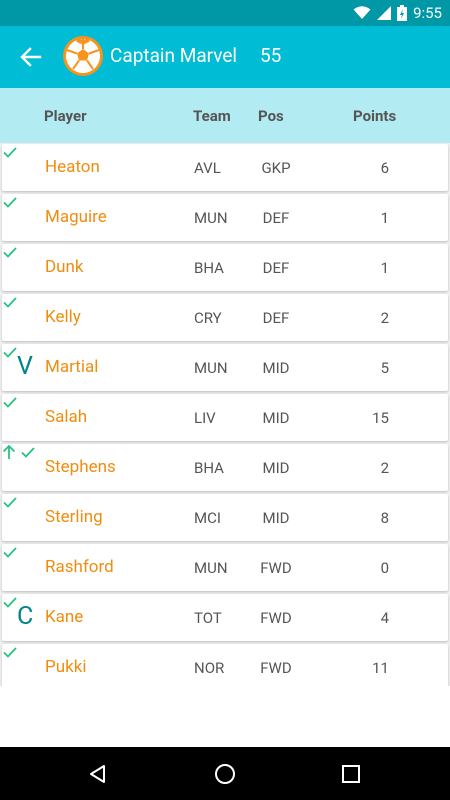  I want to click on player-name: Pukki, so click(66, 667).